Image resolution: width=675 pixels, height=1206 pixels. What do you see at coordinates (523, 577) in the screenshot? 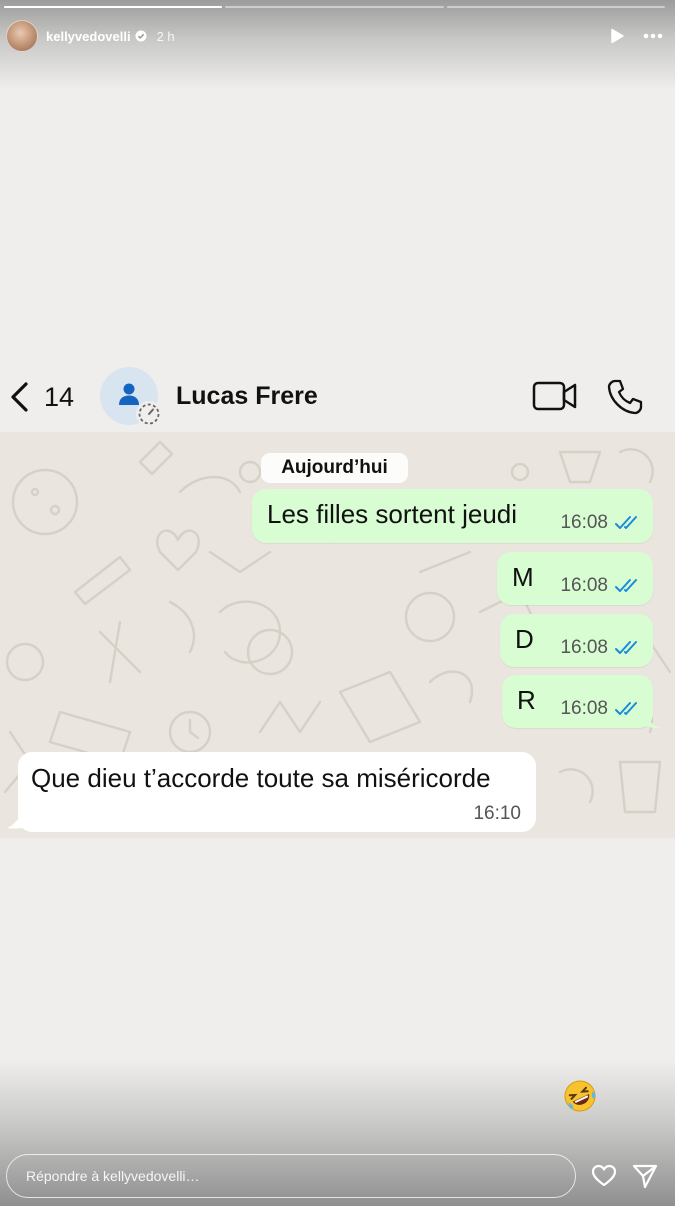
I see `message-text: M` at bounding box center [523, 577].